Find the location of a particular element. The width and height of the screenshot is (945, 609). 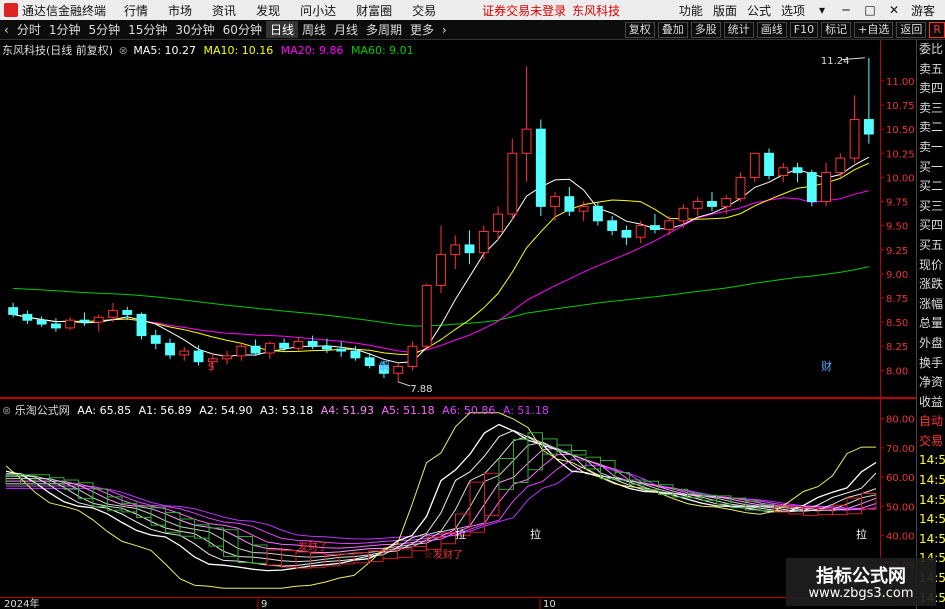

sidebar-item: 涨跌 is located at coordinates (931, 285).